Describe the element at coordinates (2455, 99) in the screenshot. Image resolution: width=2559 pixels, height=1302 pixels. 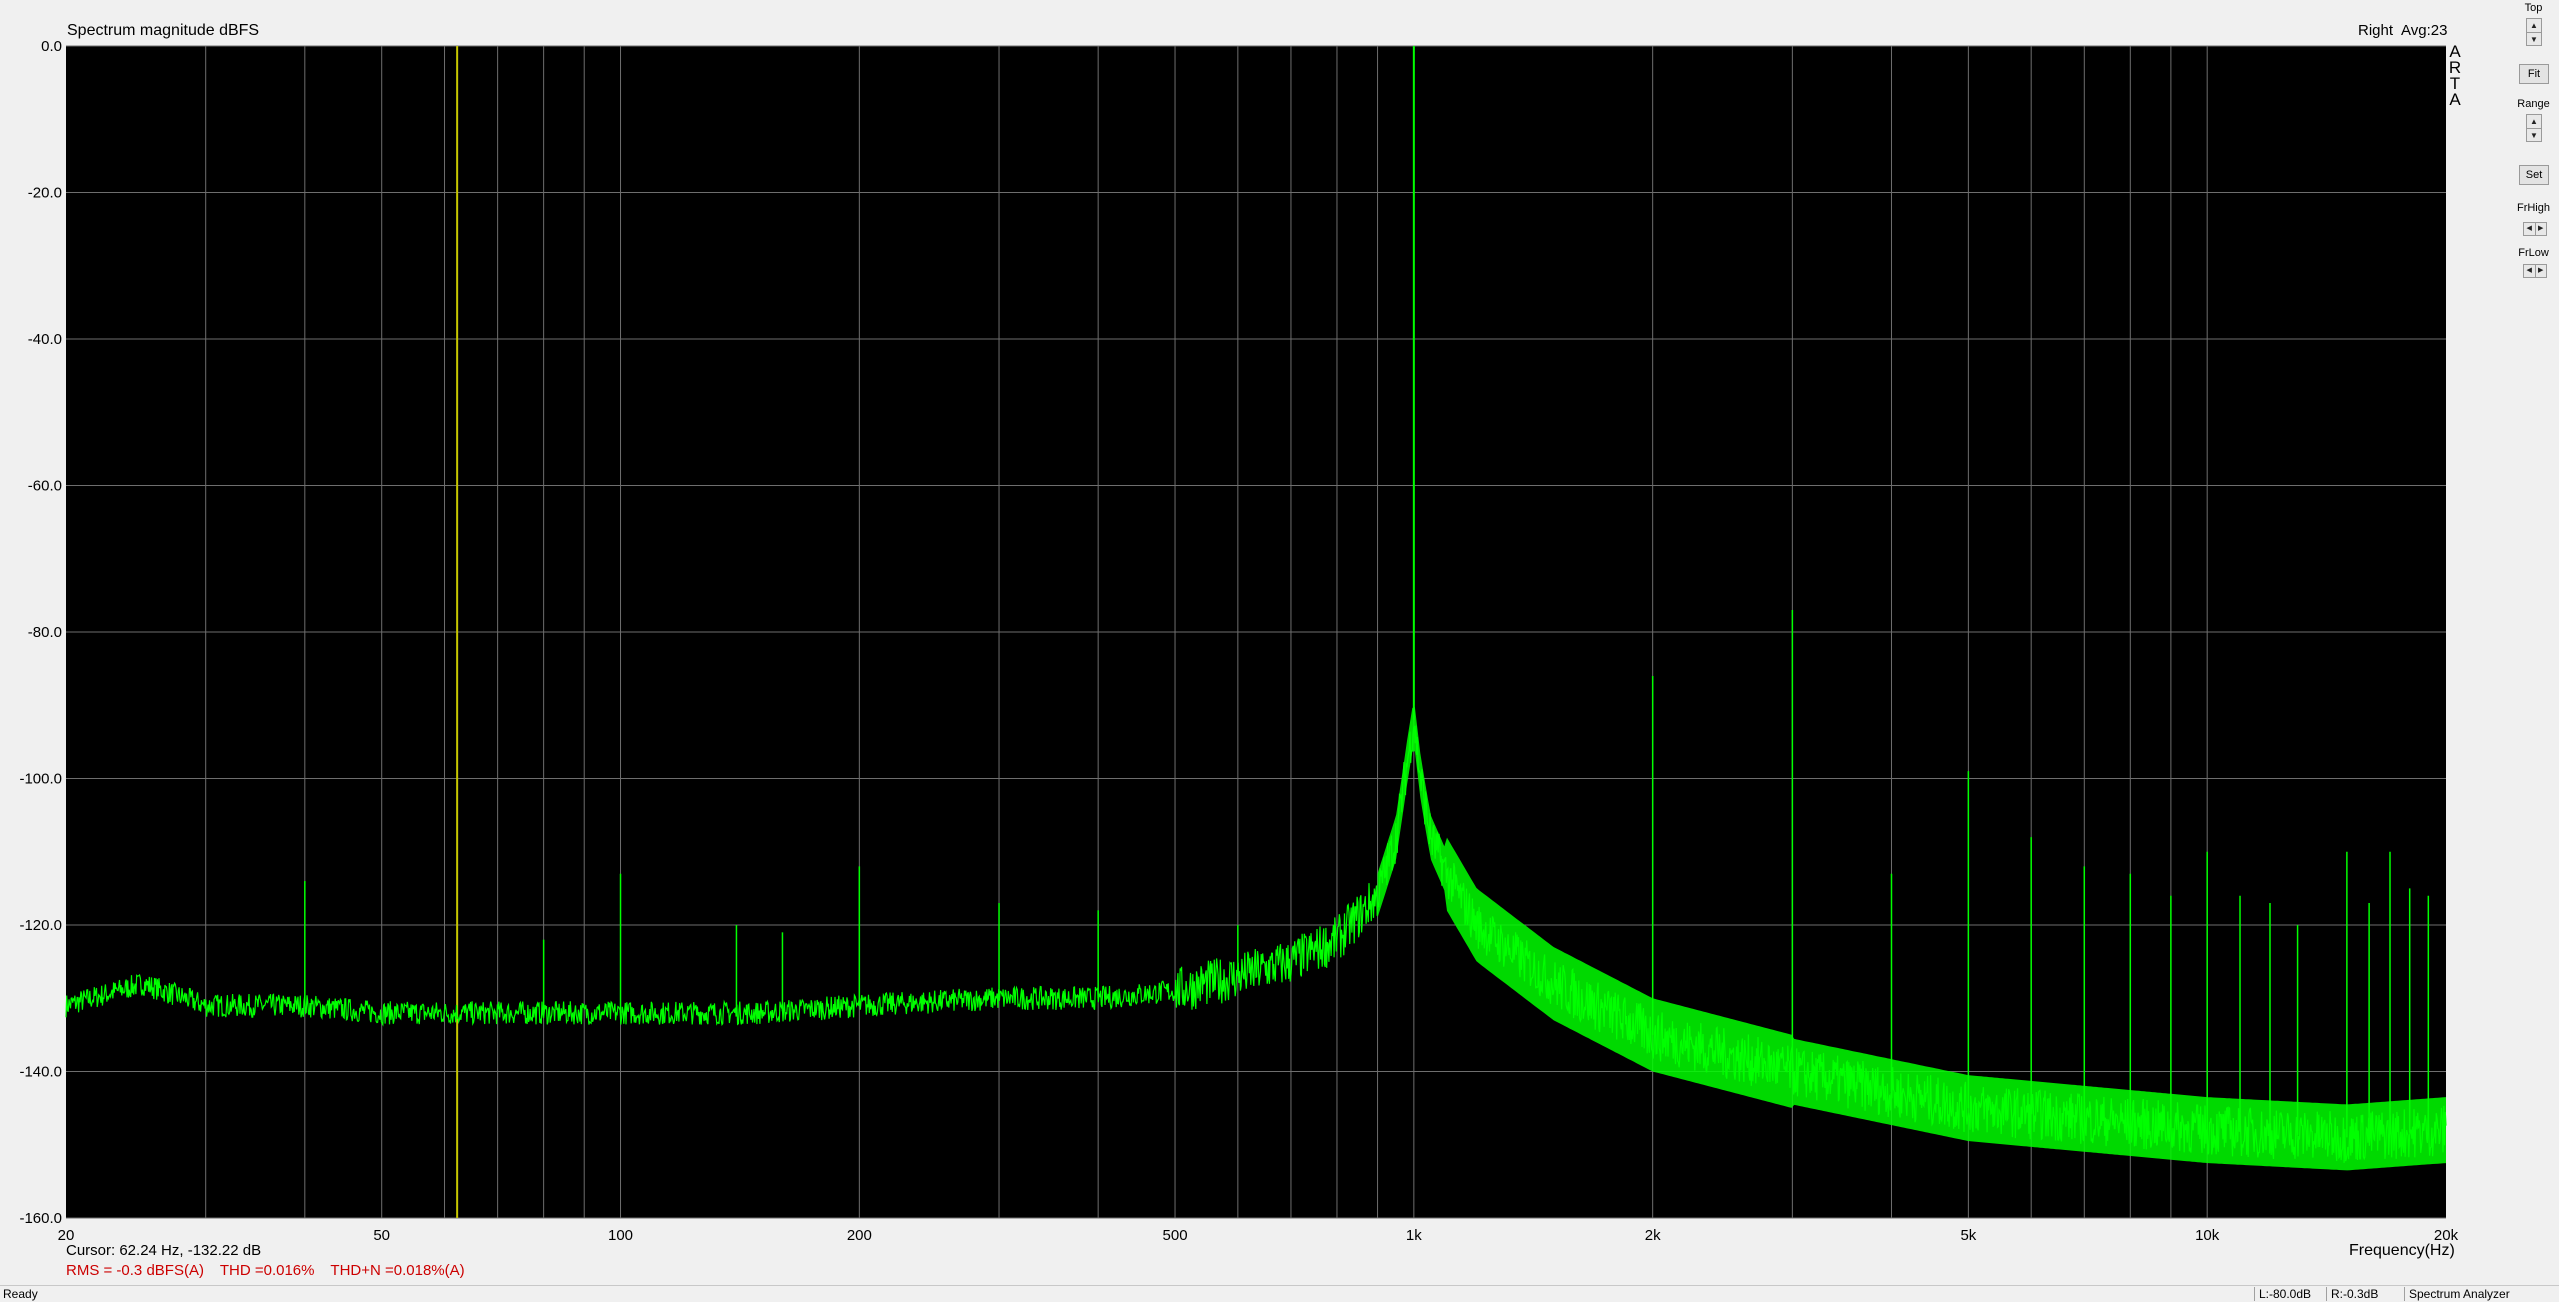
I see `logo-letter: A` at that location.